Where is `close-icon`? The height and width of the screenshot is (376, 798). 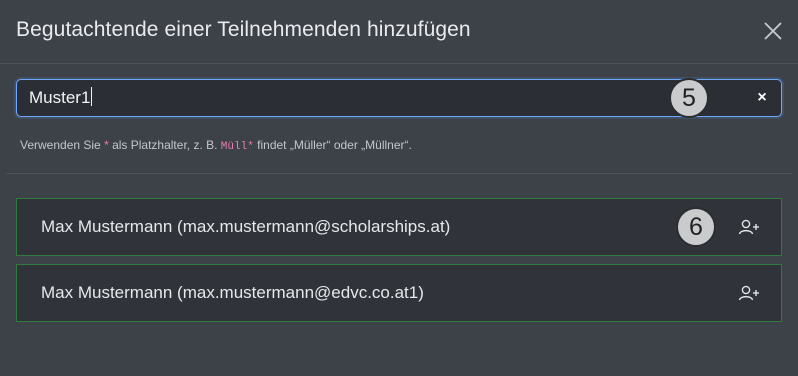
close-icon is located at coordinates (773, 31).